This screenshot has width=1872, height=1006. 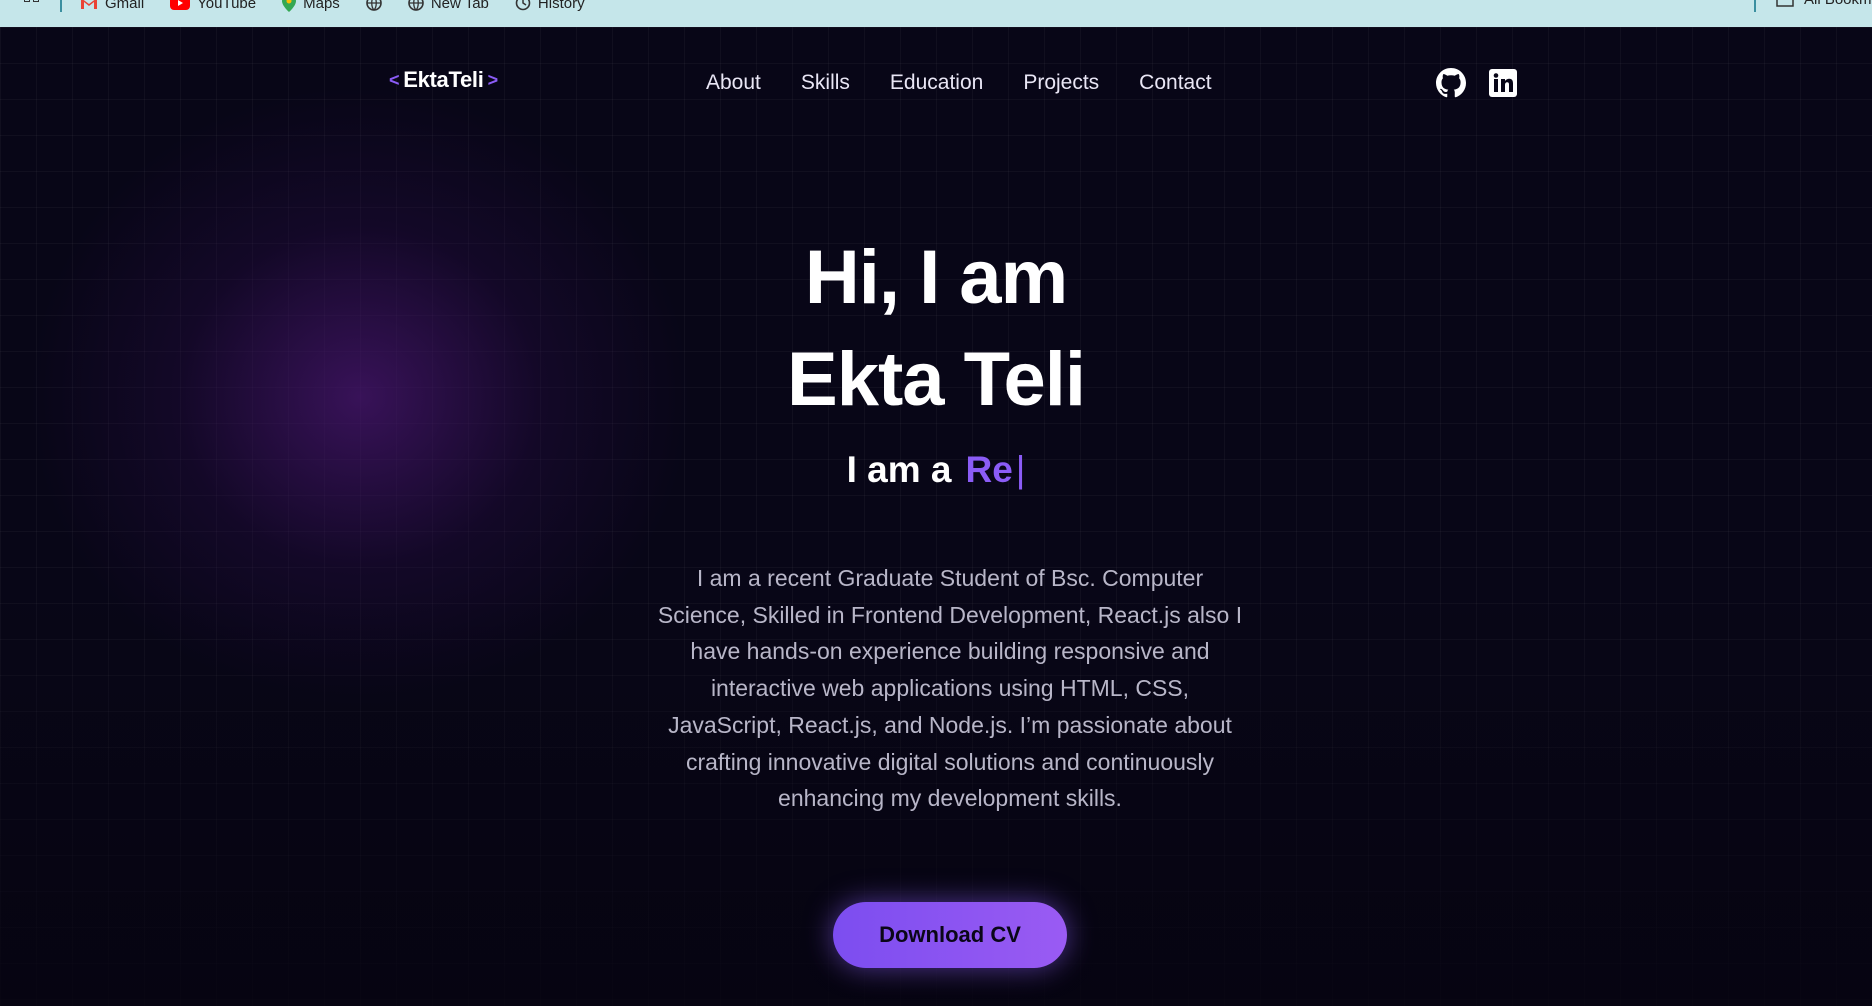 What do you see at coordinates (899, 469) in the screenshot?
I see `typed-prefix: I am a` at bounding box center [899, 469].